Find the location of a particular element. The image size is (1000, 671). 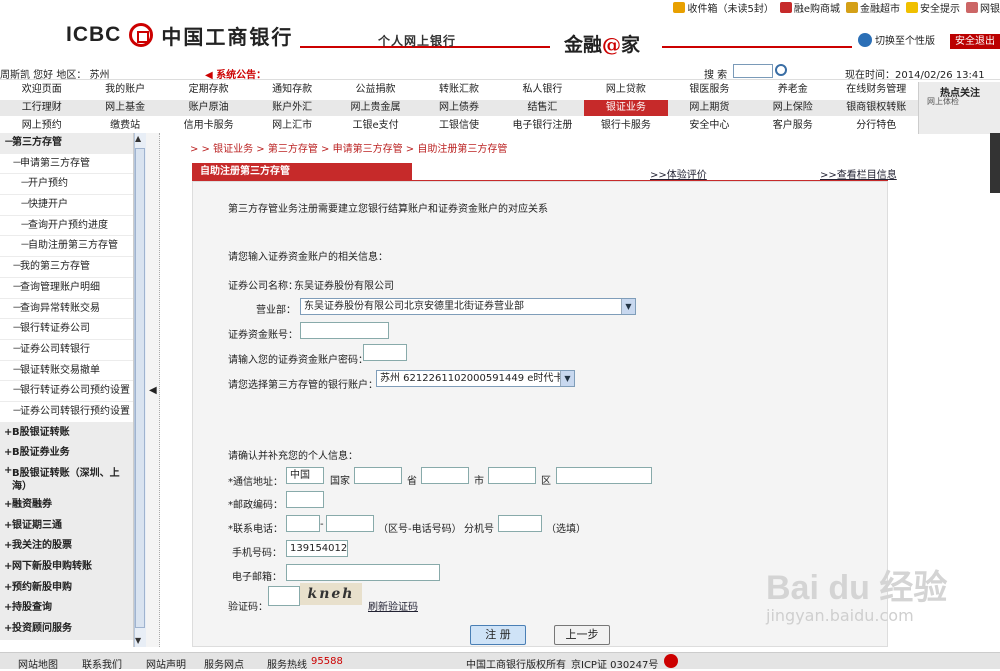

nav-item: 在线财务管理 is located at coordinates (876, 90).